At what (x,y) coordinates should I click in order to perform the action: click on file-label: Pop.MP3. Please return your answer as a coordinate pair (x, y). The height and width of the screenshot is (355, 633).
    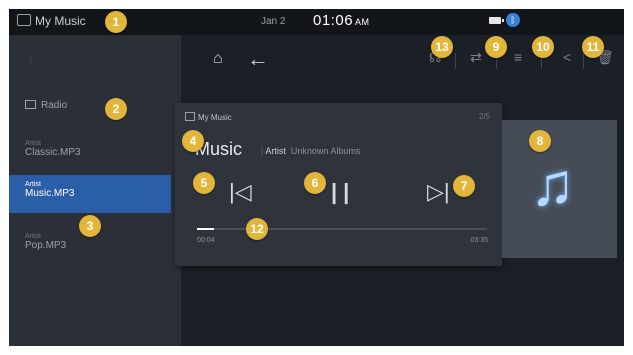
    Looking at the image, I should click on (46, 245).